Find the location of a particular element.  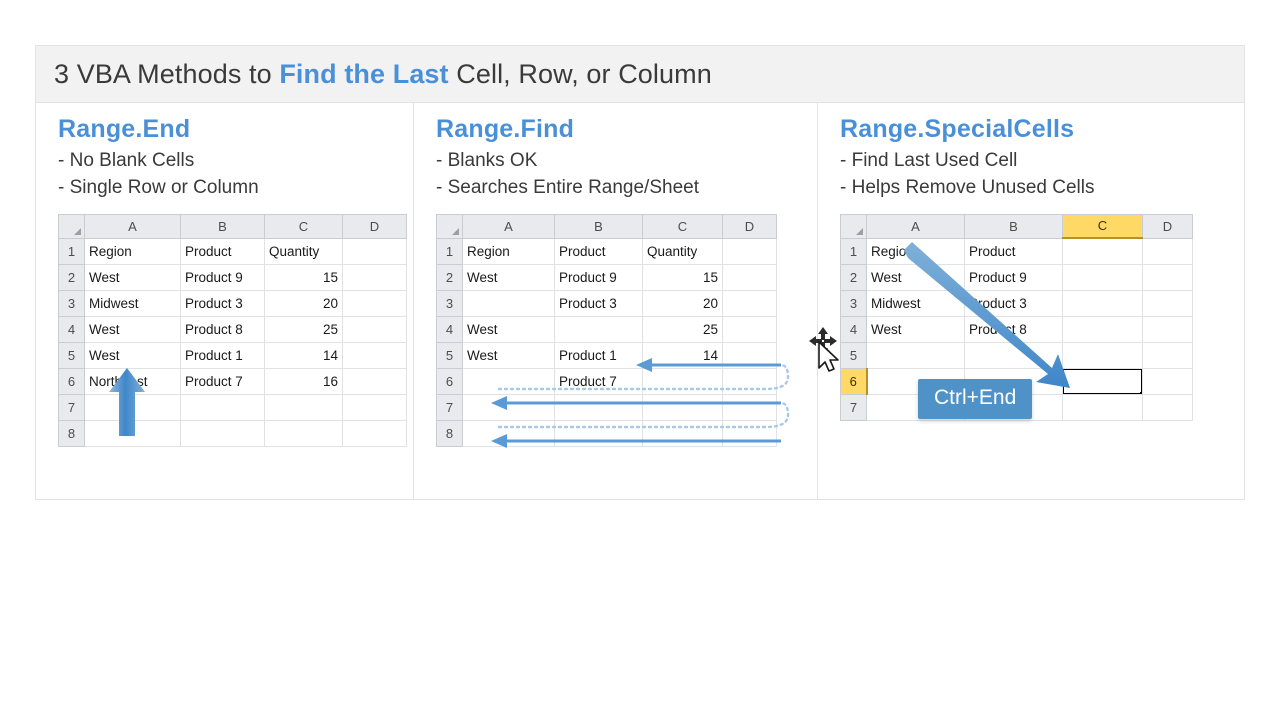

cell-c1: Quantity is located at coordinates (303, 251).